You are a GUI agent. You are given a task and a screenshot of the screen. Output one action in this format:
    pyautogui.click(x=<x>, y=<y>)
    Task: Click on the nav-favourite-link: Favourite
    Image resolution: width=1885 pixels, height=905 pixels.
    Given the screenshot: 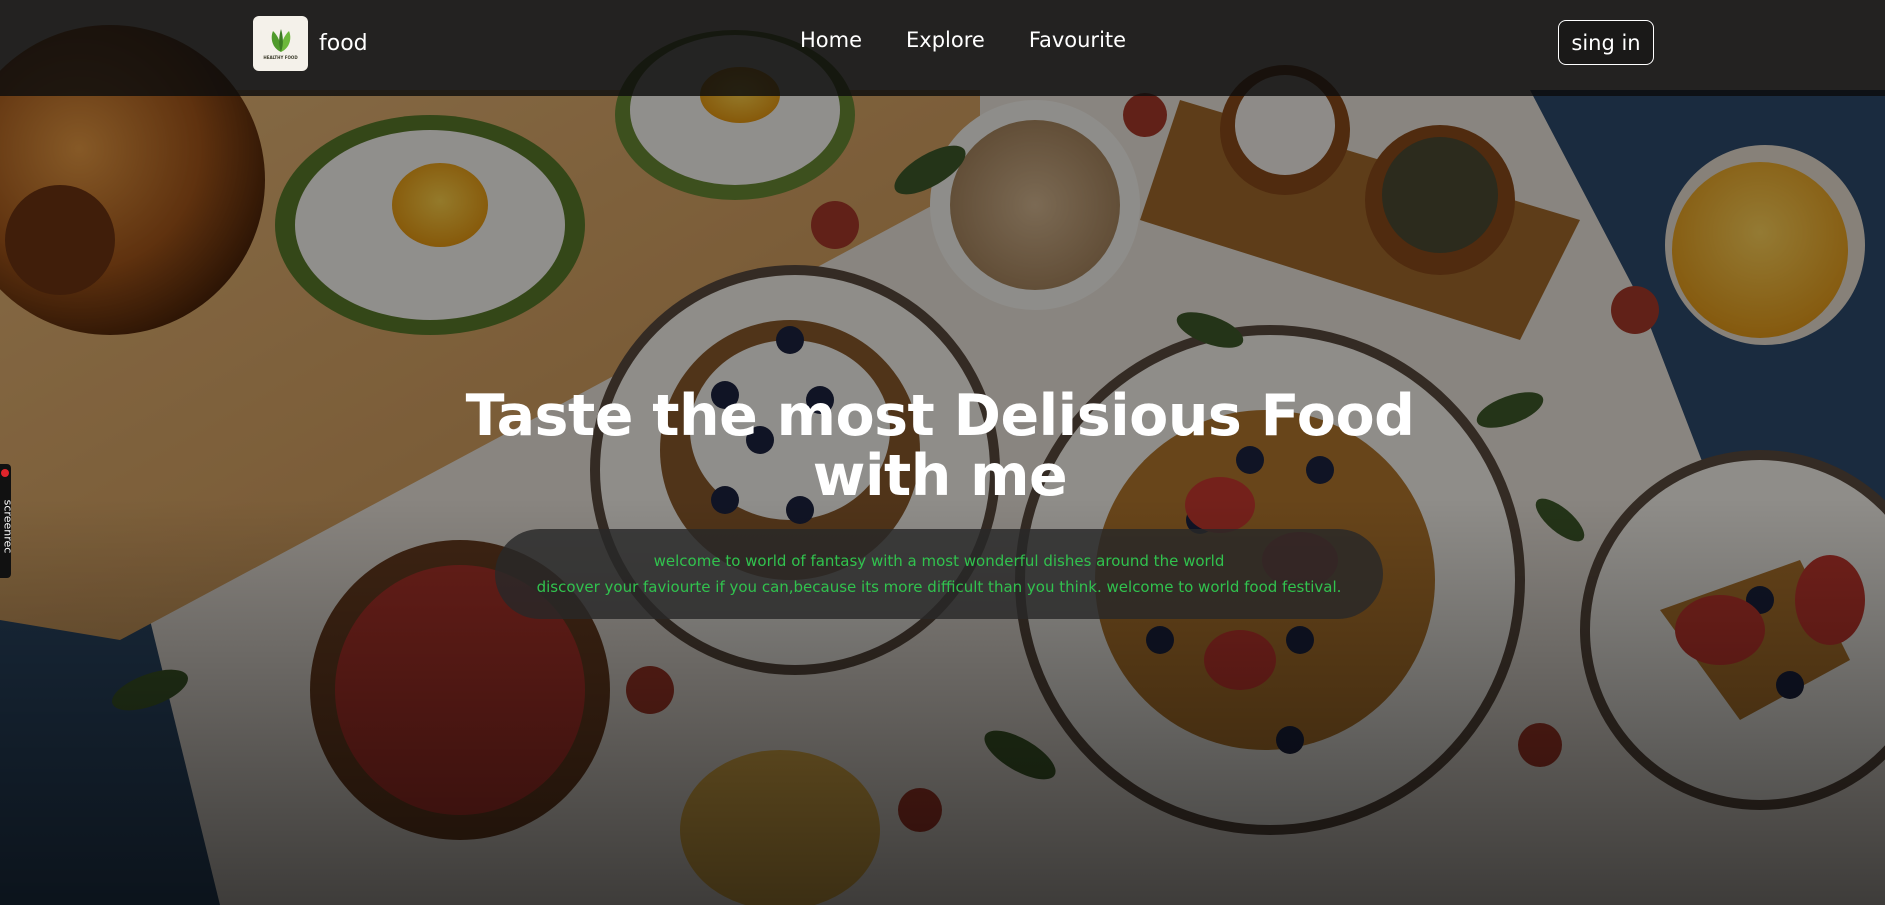 What is the action you would take?
    pyautogui.click(x=1077, y=40)
    